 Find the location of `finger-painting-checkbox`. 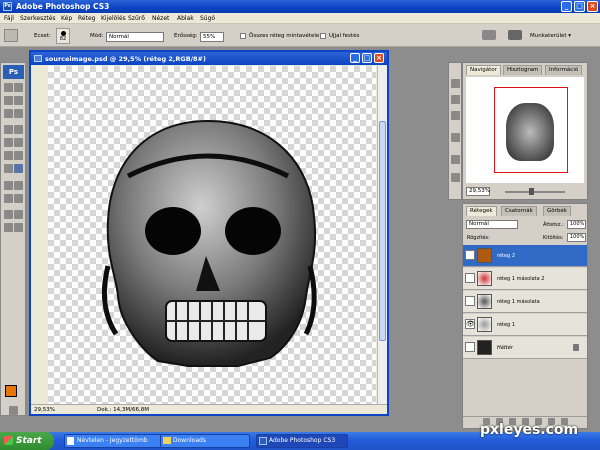

finger-painting-checkbox is located at coordinates (323, 36).